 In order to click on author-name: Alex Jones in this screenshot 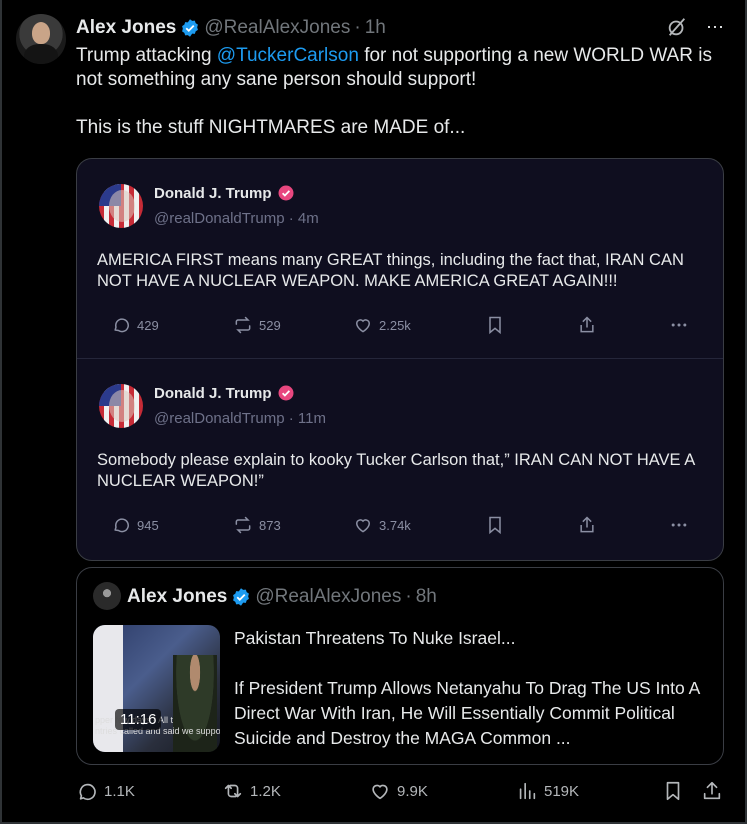, I will do `click(126, 28)`.